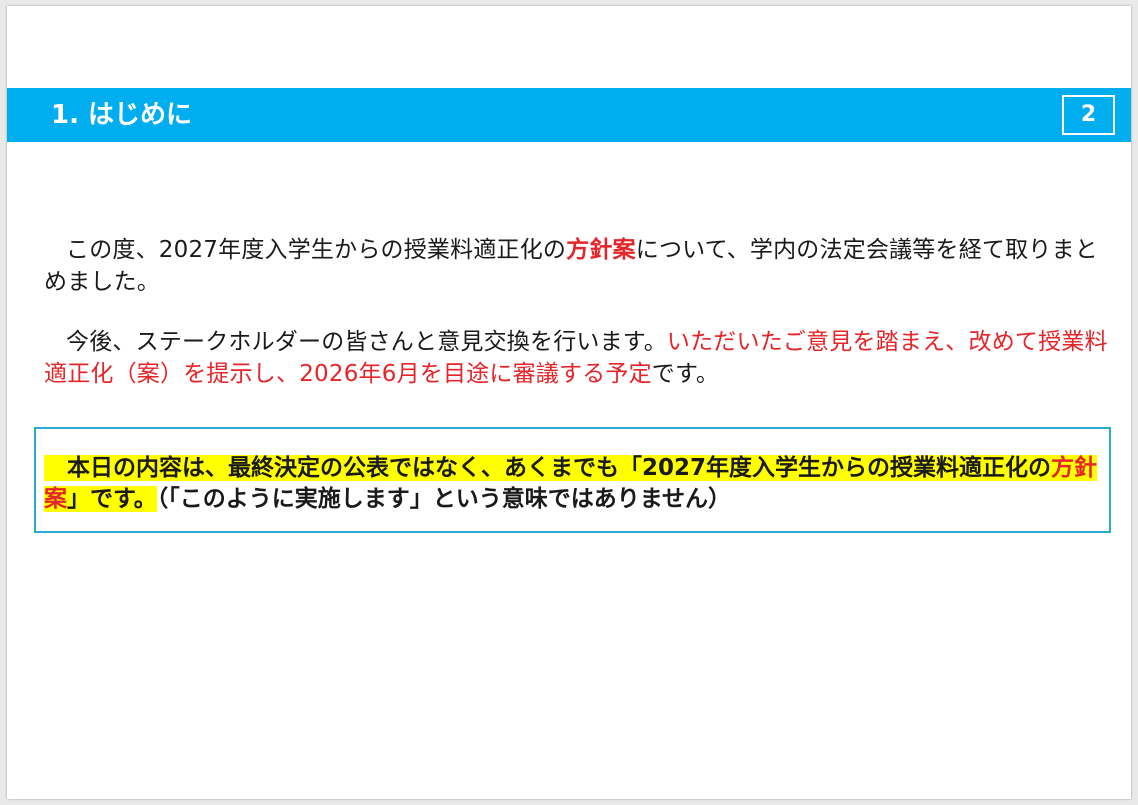 Image resolution: width=1138 pixels, height=805 pixels. Describe the element at coordinates (366, 342) in the screenshot. I see `next-steps-text-1: 今後、ステークホルダーの皆さんと意見交換を行います。` at that location.